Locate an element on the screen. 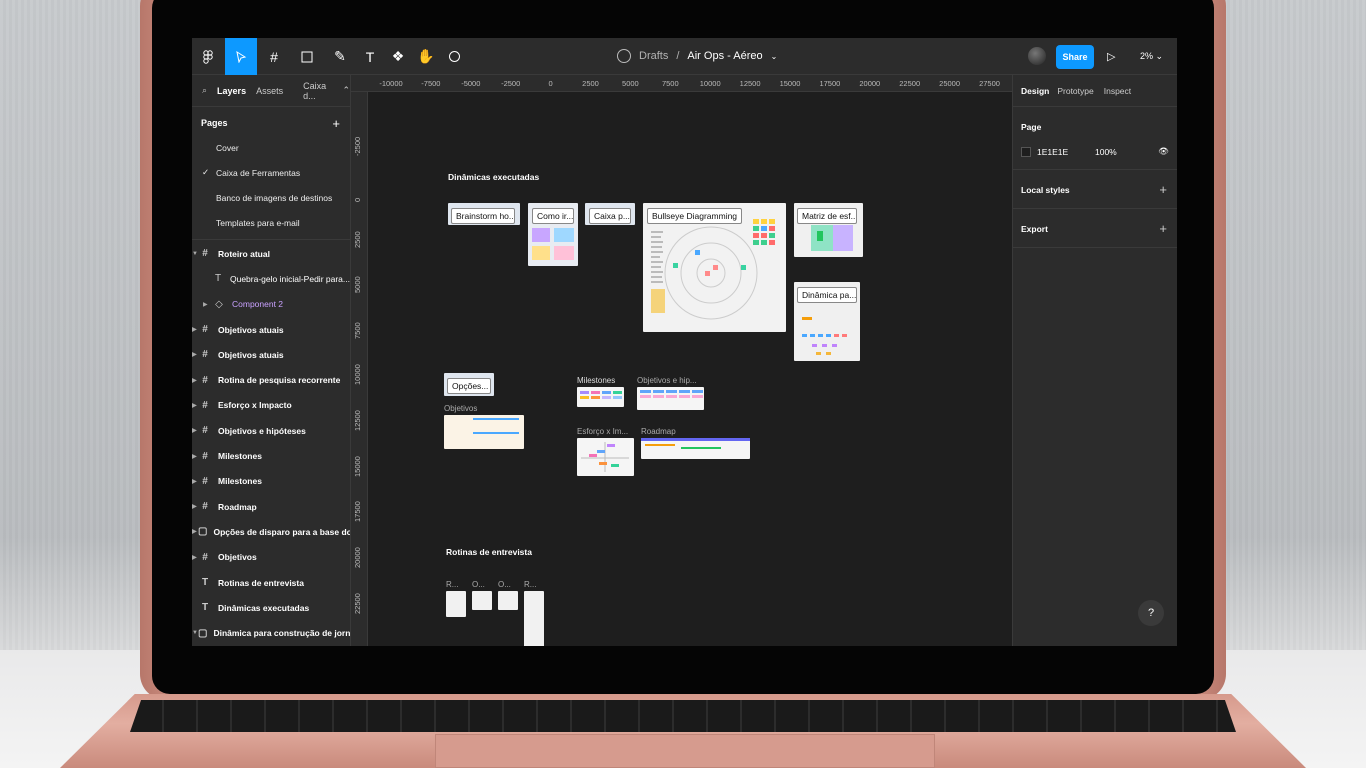 Image resolution: width=1366 pixels, height=768 pixels. search-icon: ⌕ is located at coordinates (204, 90).